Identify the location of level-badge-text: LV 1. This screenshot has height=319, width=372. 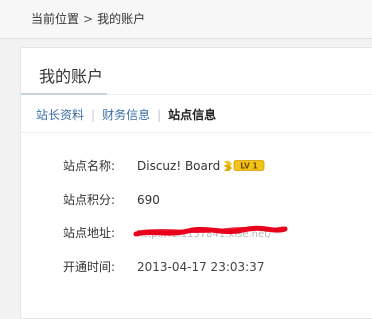
(249, 166).